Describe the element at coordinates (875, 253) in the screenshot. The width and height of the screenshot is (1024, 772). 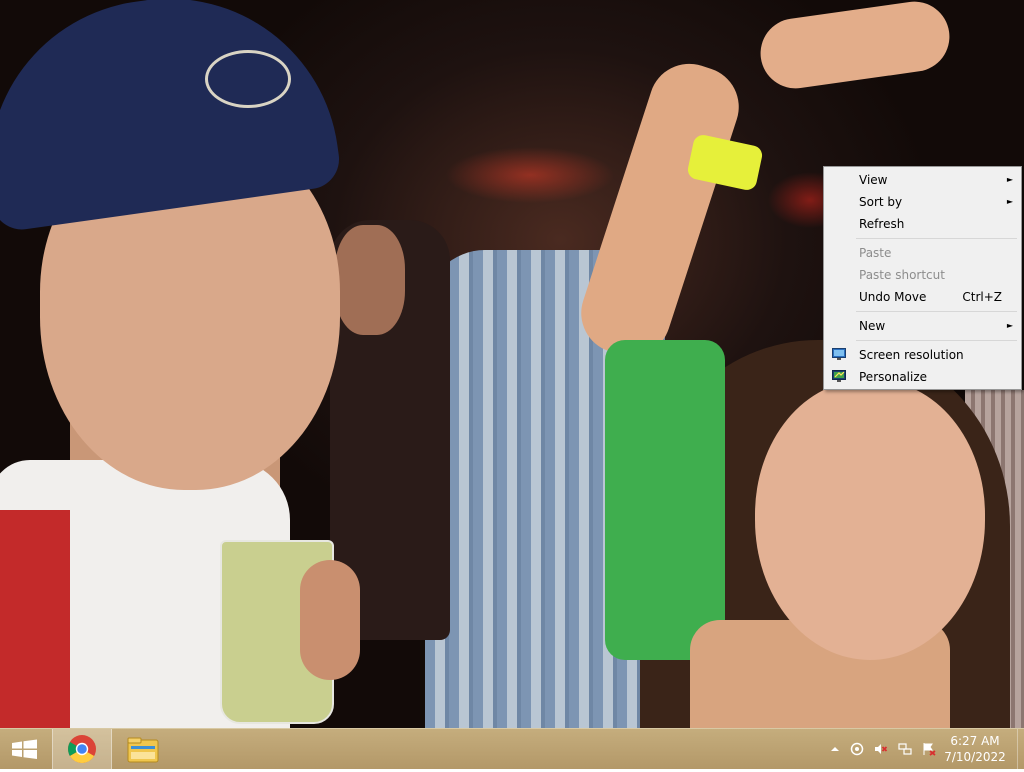
I see `menu-item-label: Paste` at that location.